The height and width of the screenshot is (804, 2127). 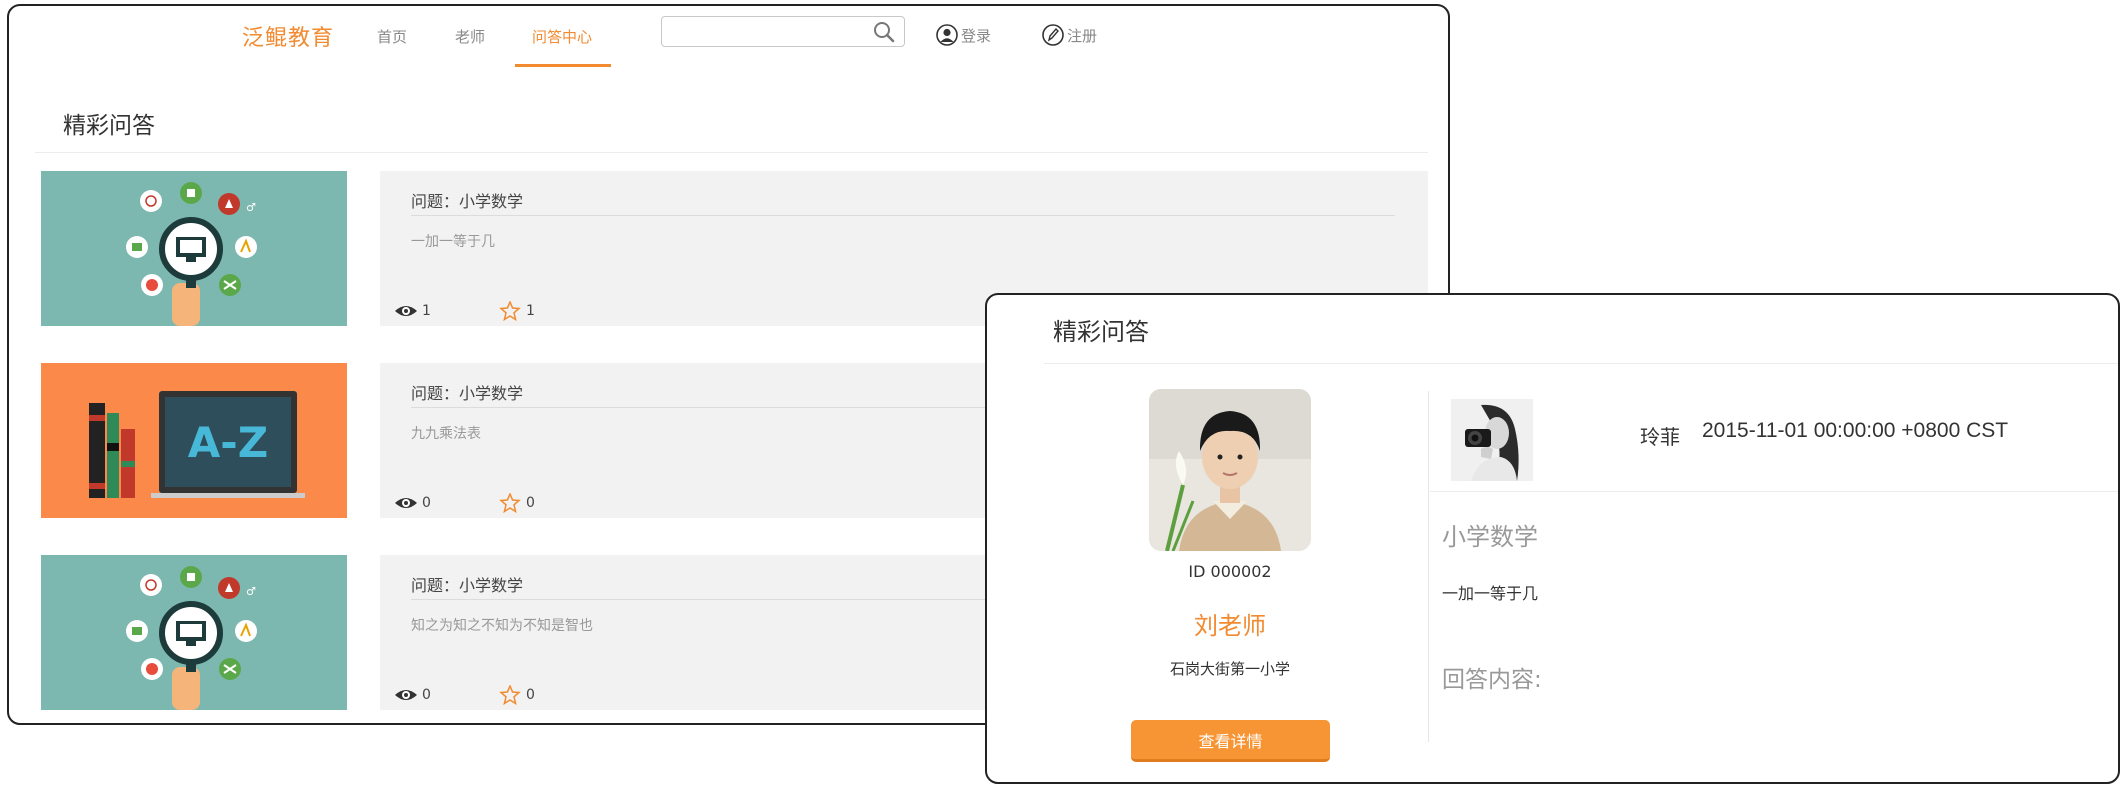 I want to click on nav-qa-center: 问答中心, so click(x=562, y=36).